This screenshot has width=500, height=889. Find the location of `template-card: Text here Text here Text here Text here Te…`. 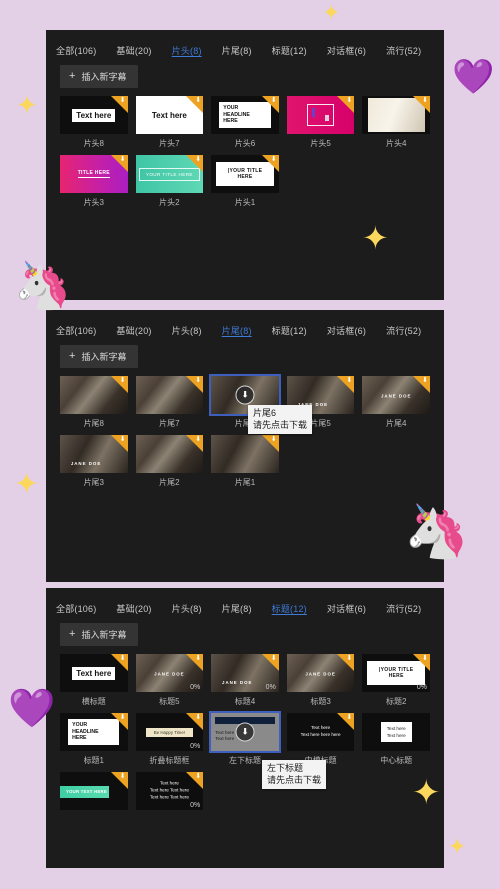

template-card: Text here Text here Text here Text here Te… is located at coordinates (169, 793).